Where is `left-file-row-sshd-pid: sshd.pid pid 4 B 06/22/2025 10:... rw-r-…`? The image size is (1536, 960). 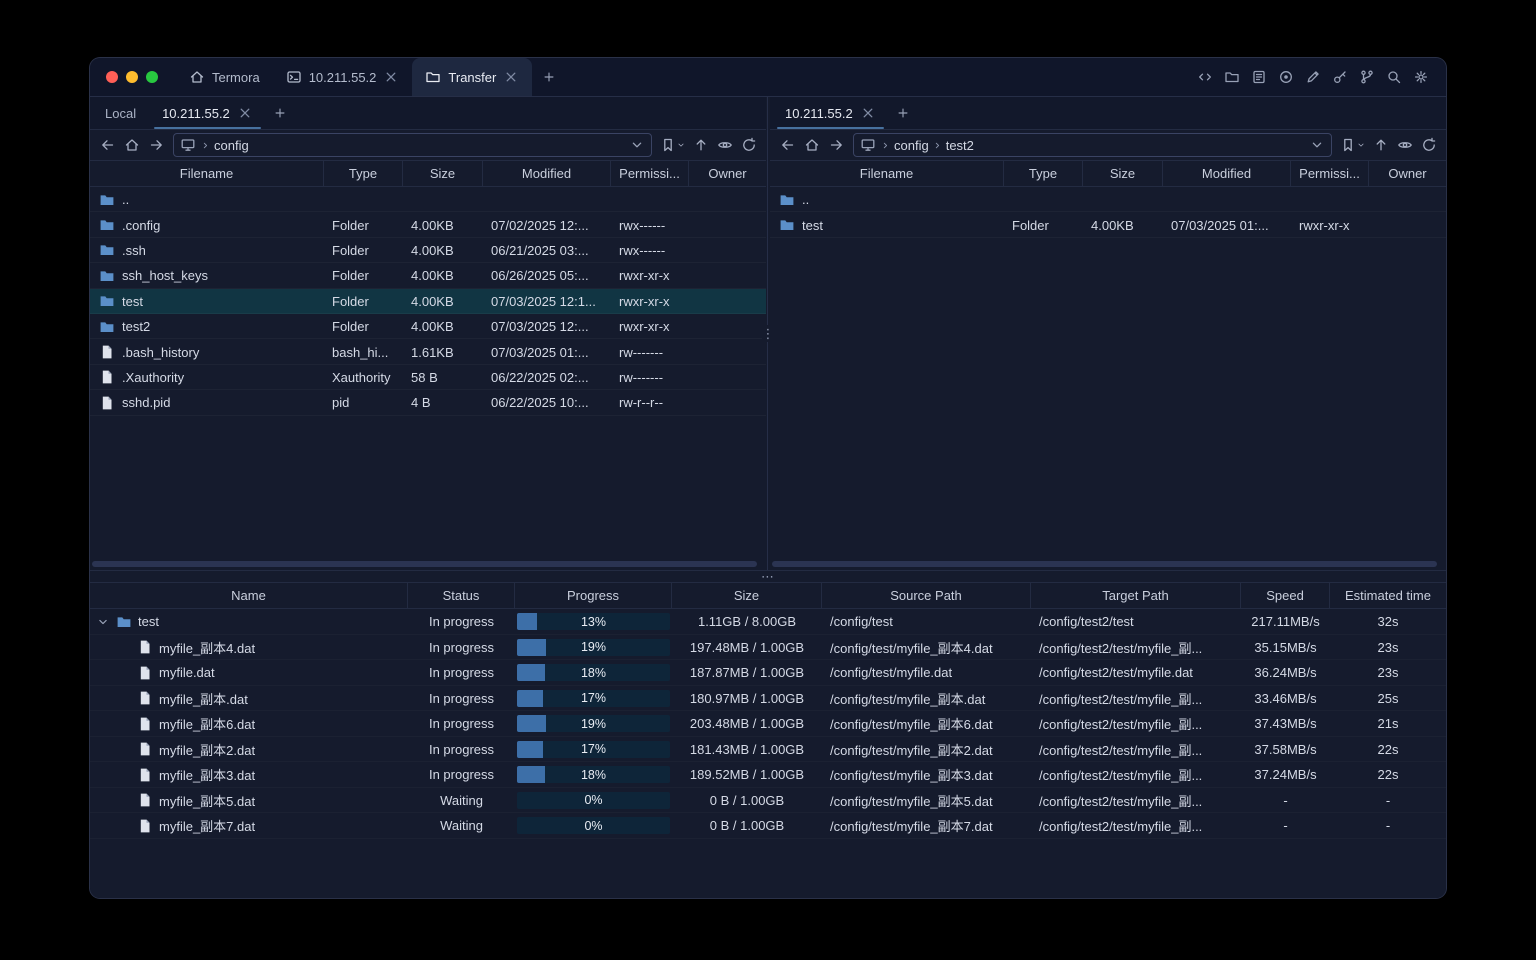
left-file-row-sshd-pid: sshd.pid pid 4 B 06/22/2025 10:... rw-r-… is located at coordinates (428, 402).